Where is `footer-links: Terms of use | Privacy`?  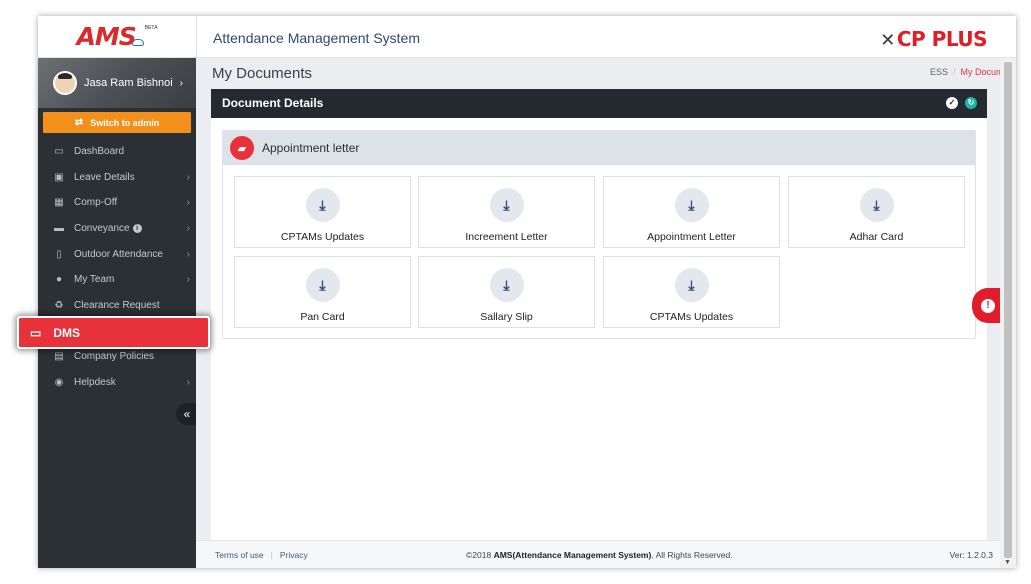 footer-links: Terms of use | Privacy is located at coordinates (261, 555).